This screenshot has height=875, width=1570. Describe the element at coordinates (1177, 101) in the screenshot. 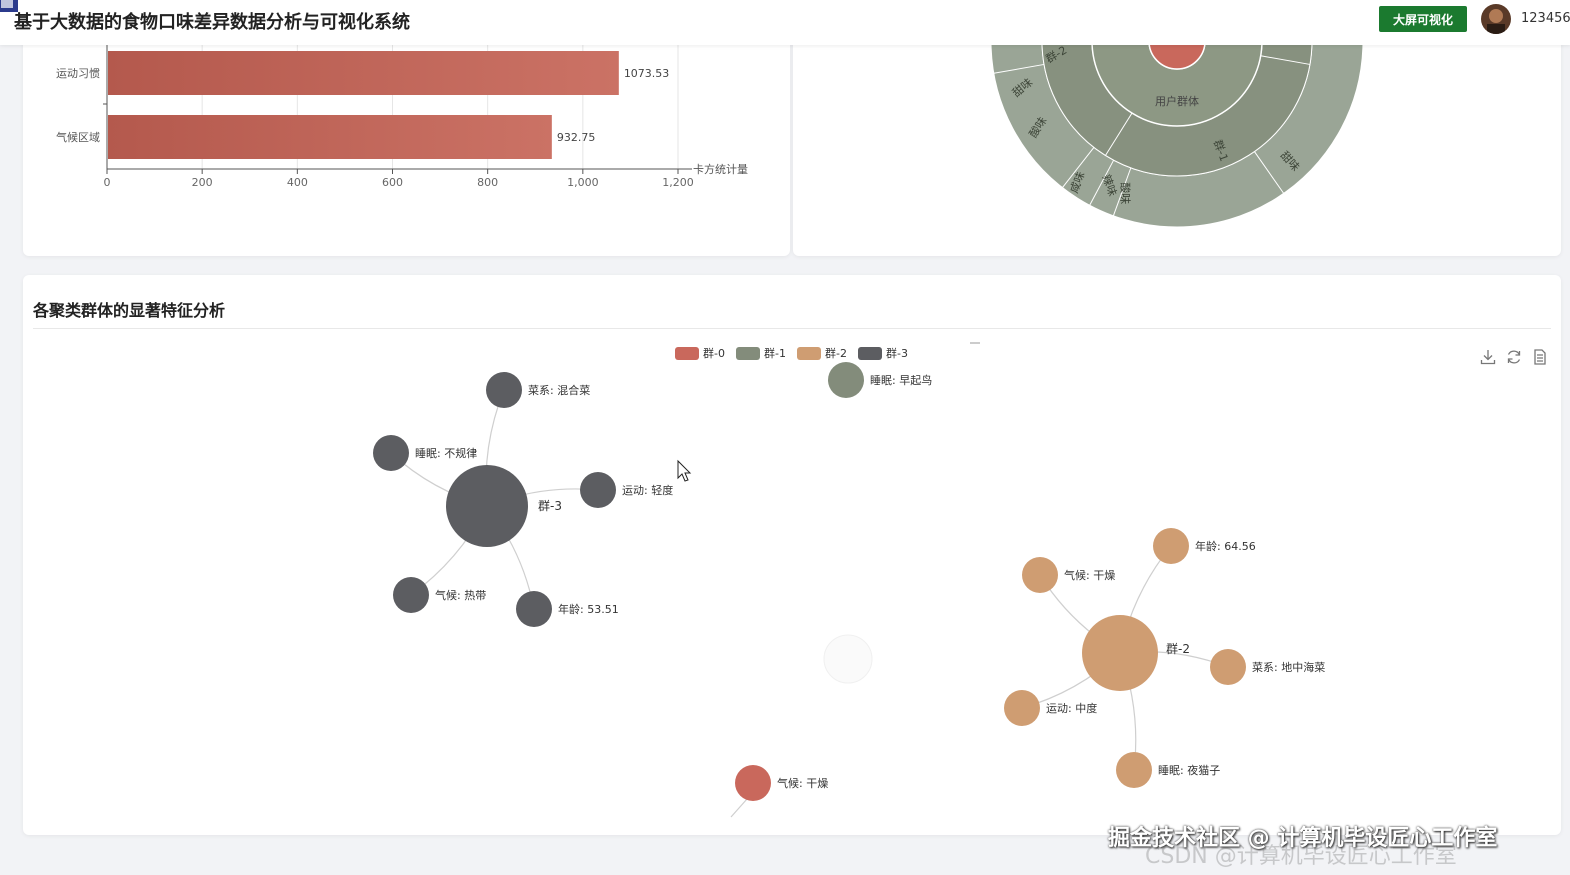

I see `sunburst-root-label: 用户群体` at that location.